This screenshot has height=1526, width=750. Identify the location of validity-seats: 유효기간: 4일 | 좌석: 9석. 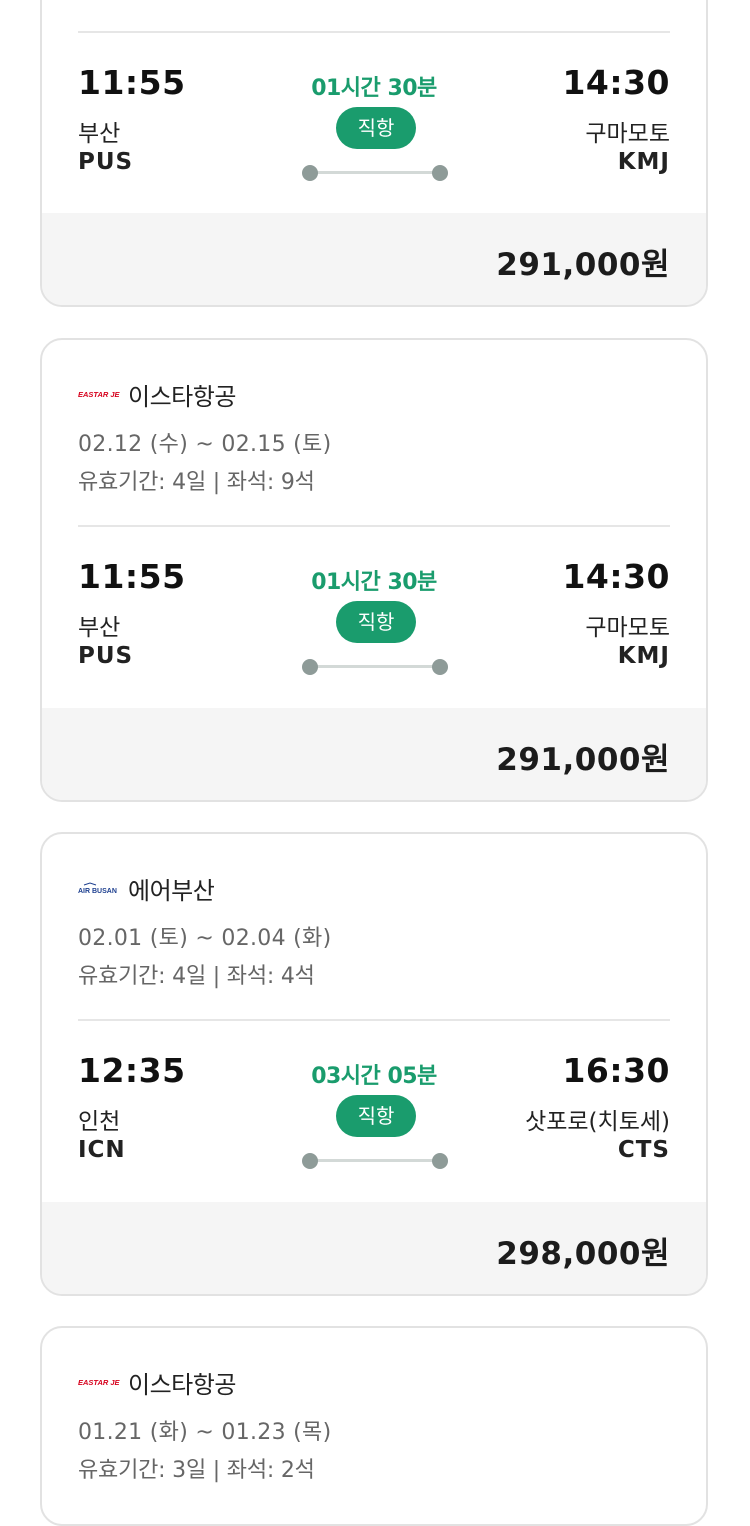
(196, 482).